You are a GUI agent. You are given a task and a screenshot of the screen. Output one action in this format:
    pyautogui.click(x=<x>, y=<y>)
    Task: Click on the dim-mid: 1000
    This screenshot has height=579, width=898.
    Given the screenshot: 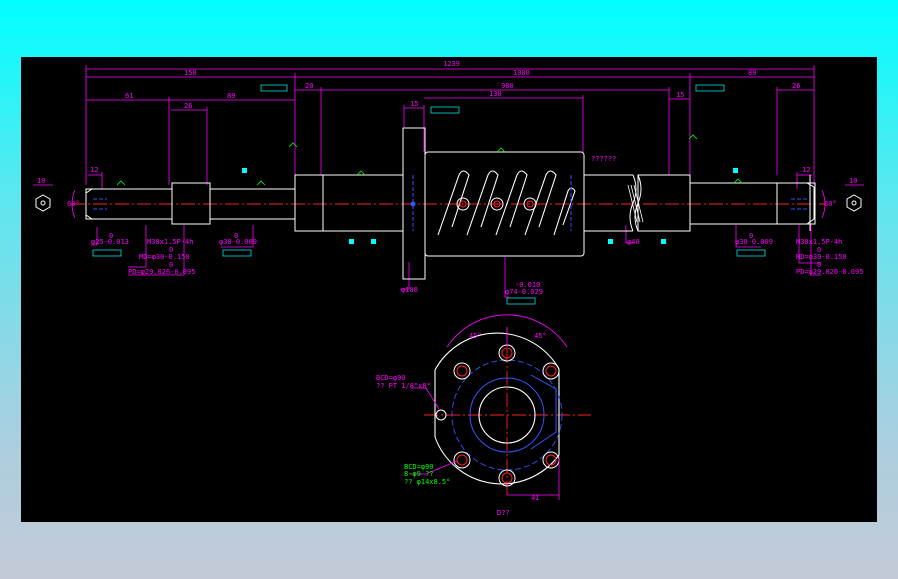 What is the action you would take?
    pyautogui.click(x=521, y=73)
    